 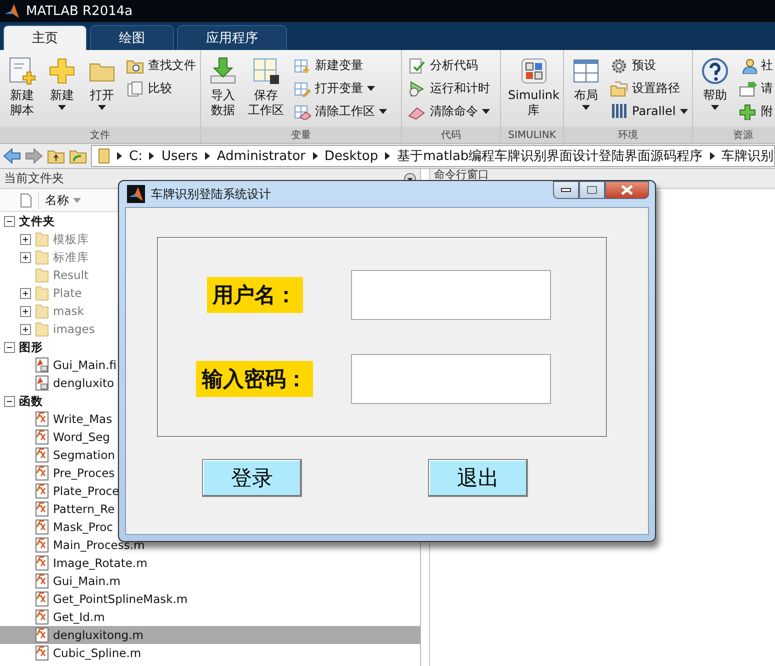 What do you see at coordinates (34, 178) in the screenshot?
I see `panel-title: 当前文件夹` at bounding box center [34, 178].